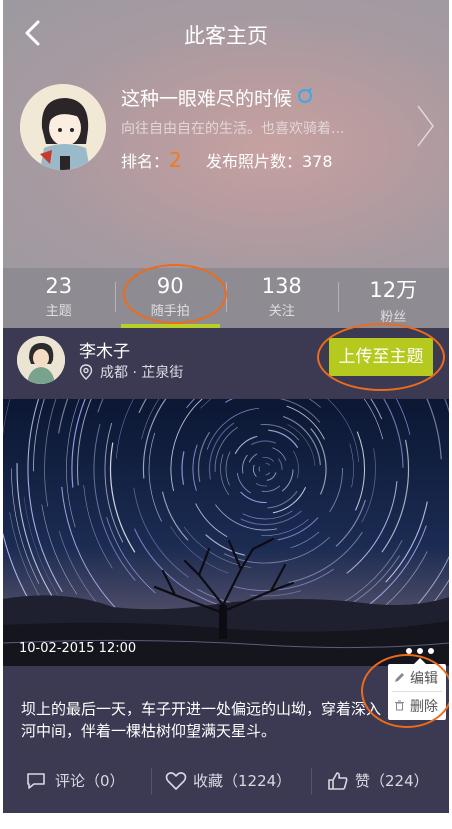 The image size is (452, 829). What do you see at coordinates (254, 161) in the screenshot?
I see `photos-label: 发布照片数：` at bounding box center [254, 161].